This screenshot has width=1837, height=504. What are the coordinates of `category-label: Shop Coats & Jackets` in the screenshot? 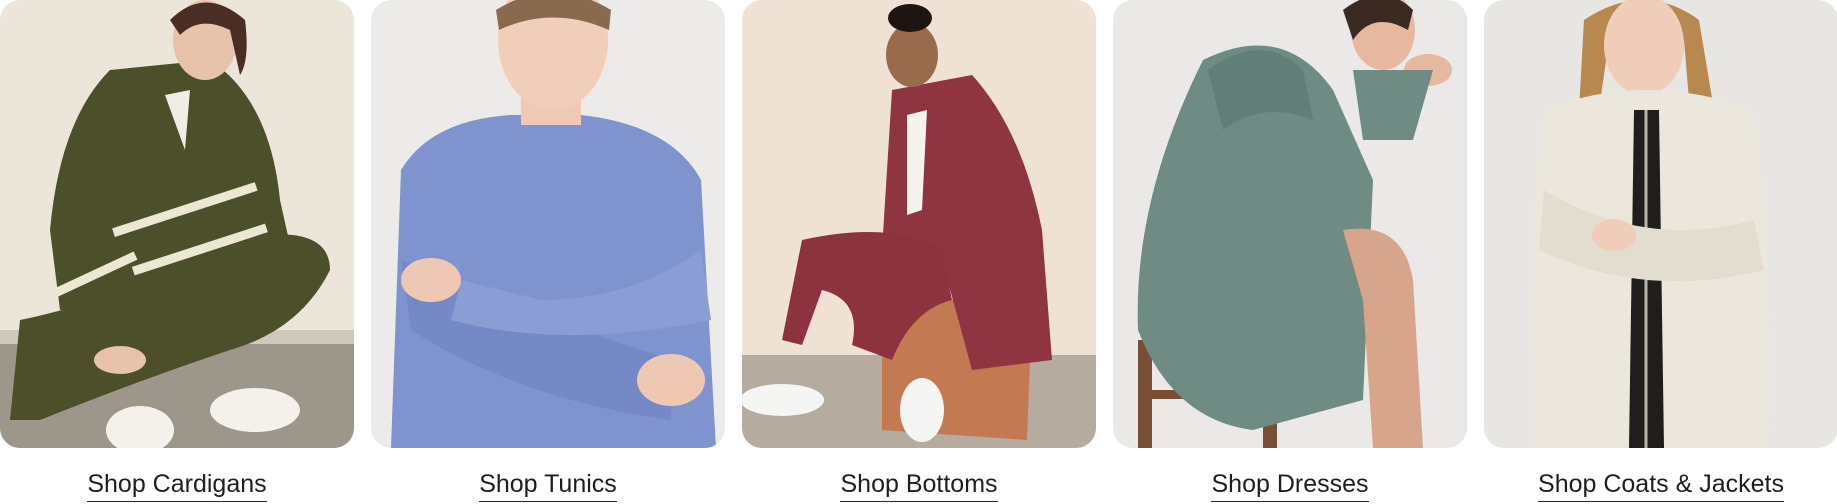 It's located at (1660, 485).